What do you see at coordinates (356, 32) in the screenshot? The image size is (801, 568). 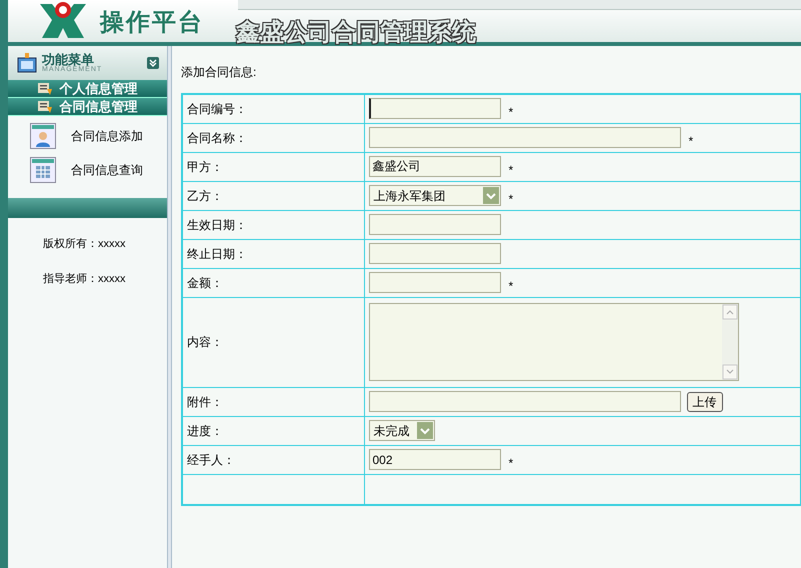 I see `system-title: 鑫盛公司合同管理系统` at bounding box center [356, 32].